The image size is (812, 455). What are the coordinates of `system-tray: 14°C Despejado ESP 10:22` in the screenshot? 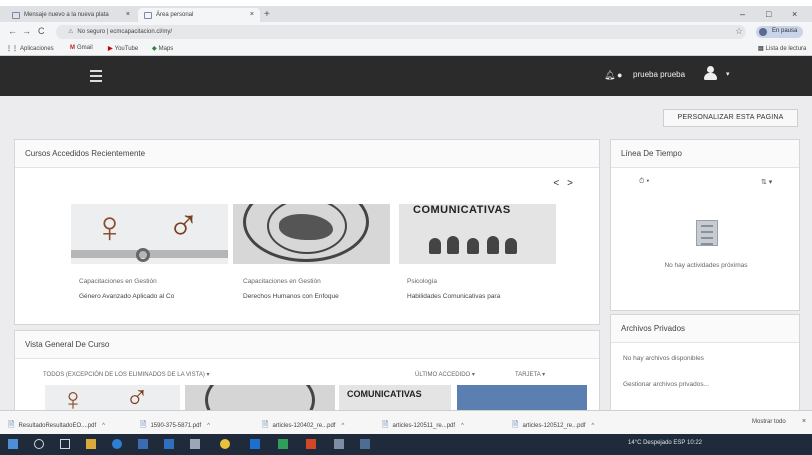 It's located at (665, 443).